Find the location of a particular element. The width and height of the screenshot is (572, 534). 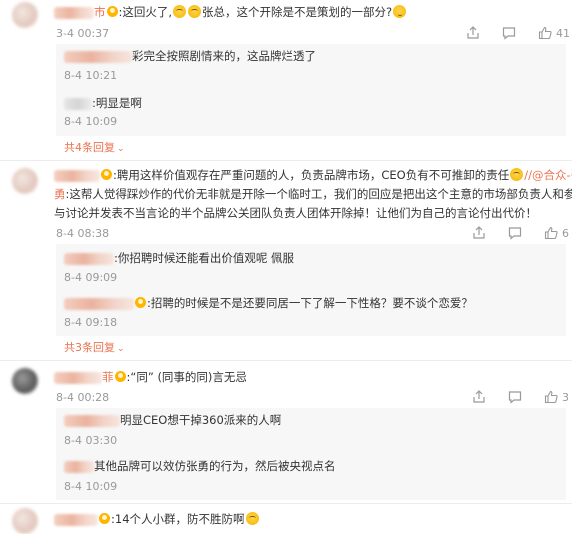

view-more-replies-link: 共4条回复 ⌄ is located at coordinates (94, 148).